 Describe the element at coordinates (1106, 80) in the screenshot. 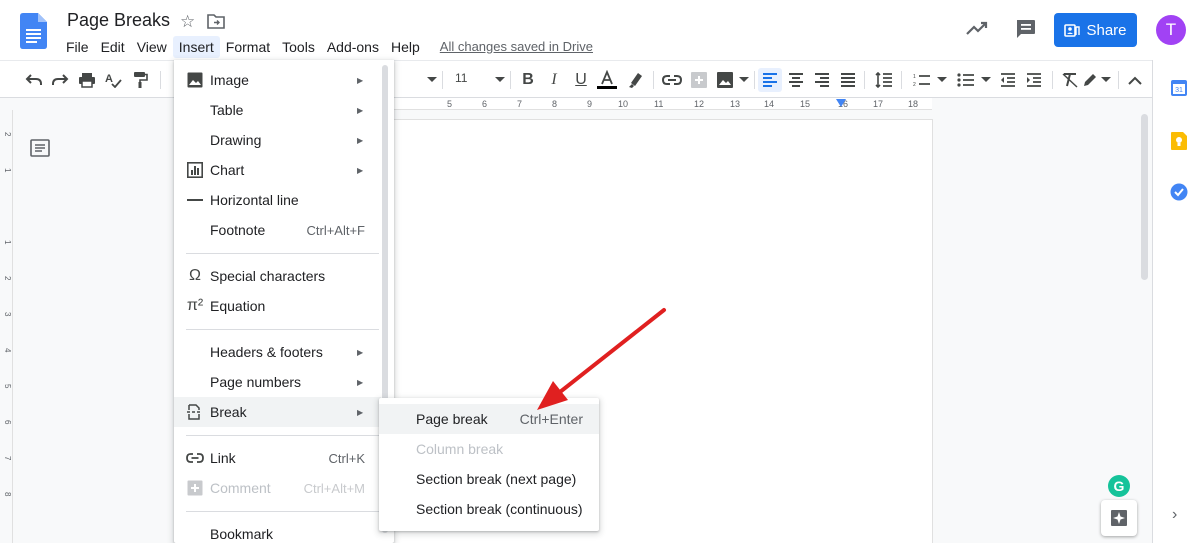

I see `editing-mode-dropdown-icon` at that location.